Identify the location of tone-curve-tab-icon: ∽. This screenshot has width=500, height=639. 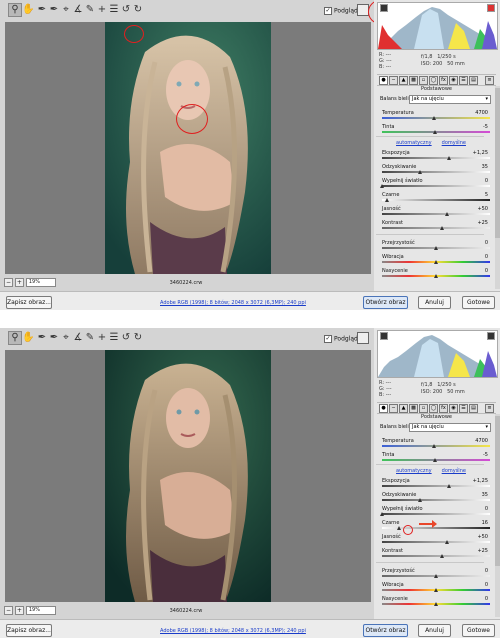
(393, 408).